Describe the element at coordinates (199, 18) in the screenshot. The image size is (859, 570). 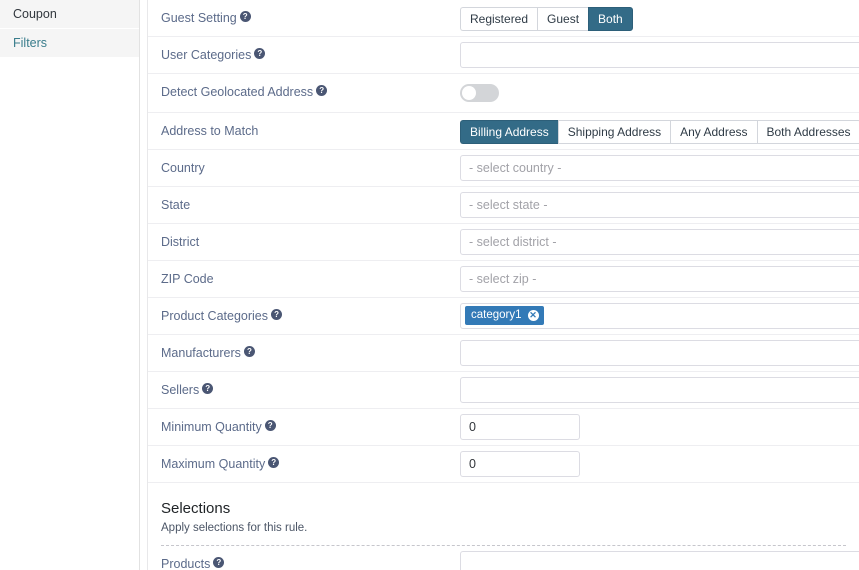
I see `label-text: Guest Setting` at that location.